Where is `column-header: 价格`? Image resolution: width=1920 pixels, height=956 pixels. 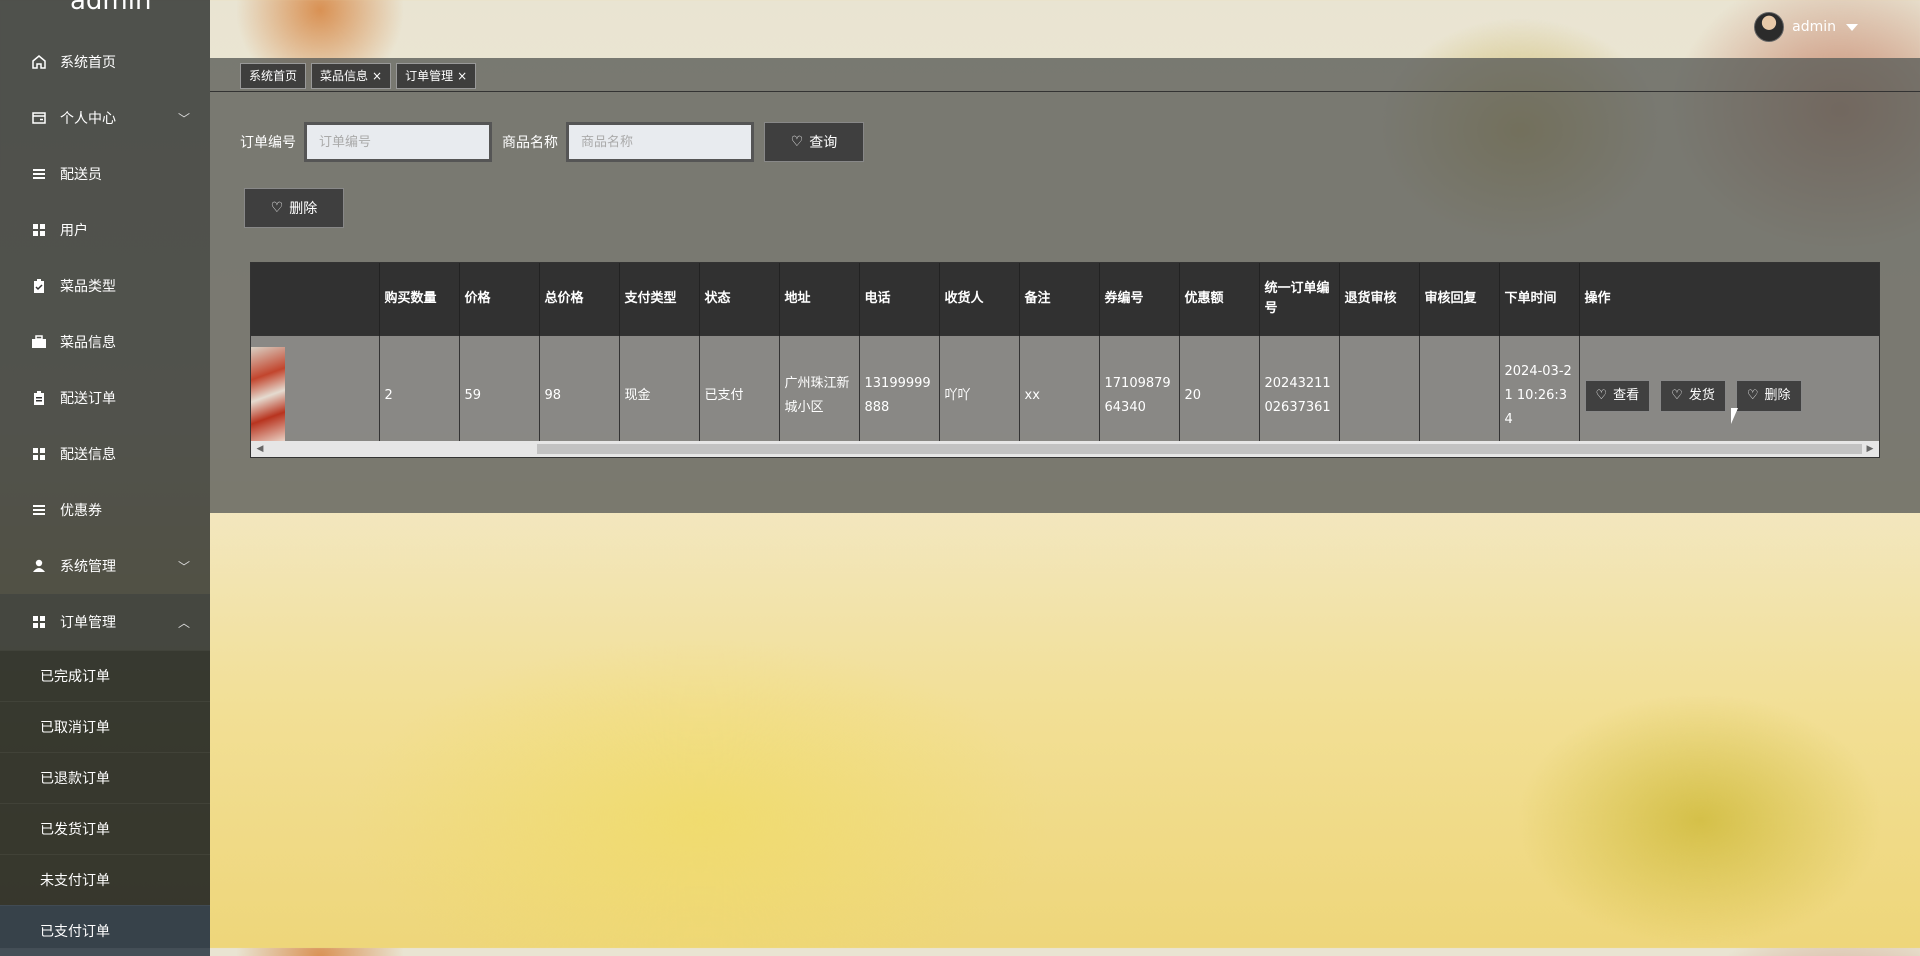 column-header: 价格 is located at coordinates (499, 299).